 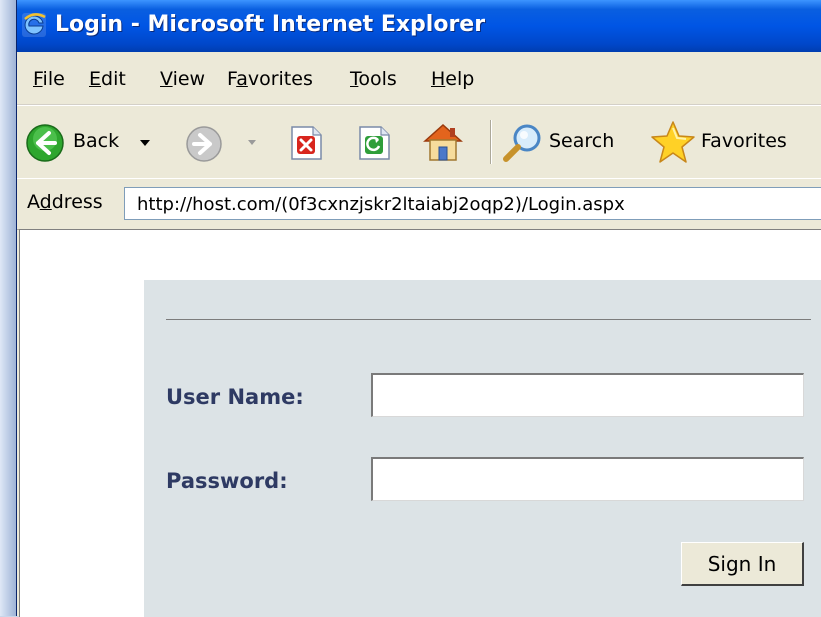 I want to click on menu-edit: Edit, so click(x=107, y=79).